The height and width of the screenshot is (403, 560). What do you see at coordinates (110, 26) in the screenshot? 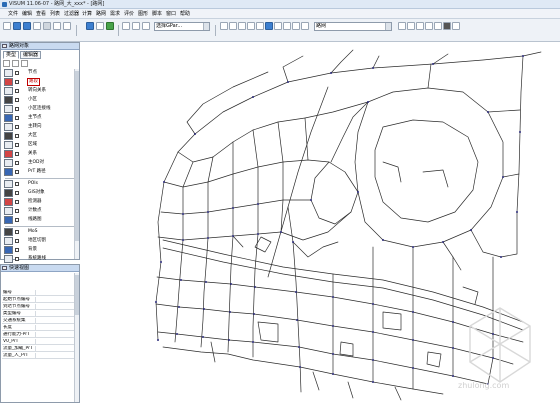
I see `run-icon` at bounding box center [110, 26].